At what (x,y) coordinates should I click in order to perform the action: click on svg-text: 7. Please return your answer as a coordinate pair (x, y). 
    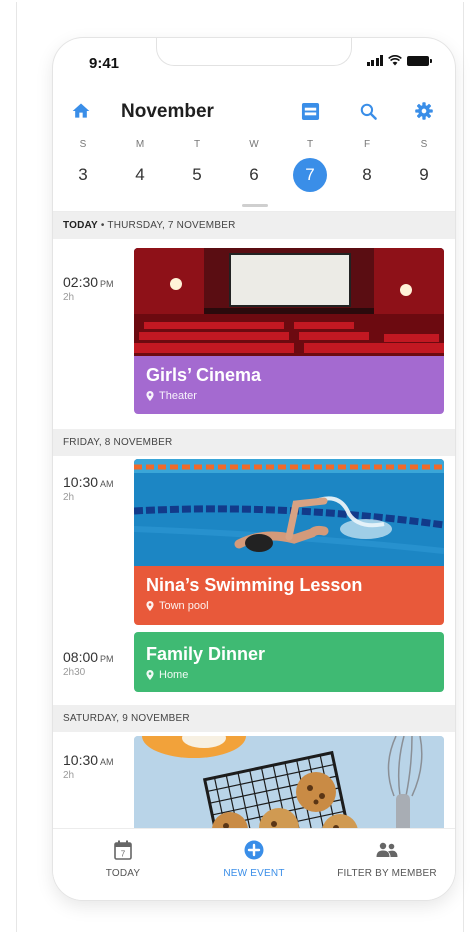
    Looking at the image, I should click on (123, 854).